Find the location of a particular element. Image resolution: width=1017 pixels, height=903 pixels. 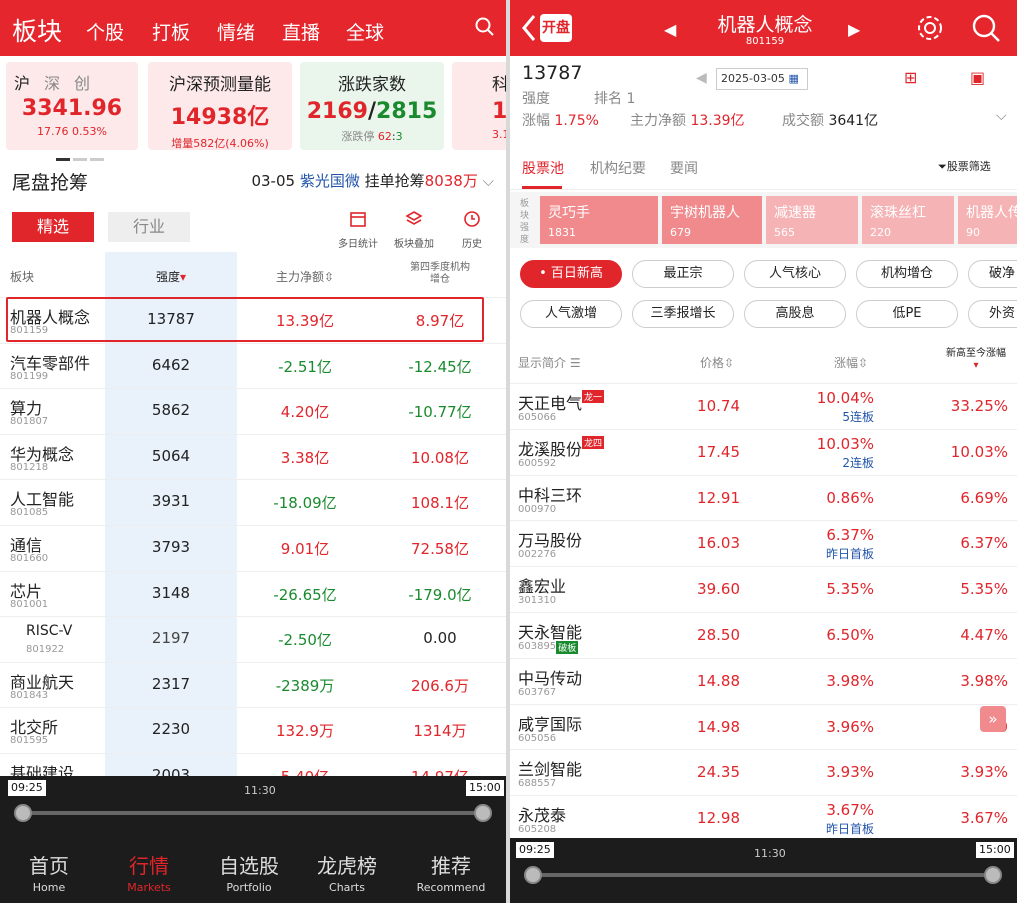

chip-dexterous-hand: 灵巧手 1831 is located at coordinates (599, 220).